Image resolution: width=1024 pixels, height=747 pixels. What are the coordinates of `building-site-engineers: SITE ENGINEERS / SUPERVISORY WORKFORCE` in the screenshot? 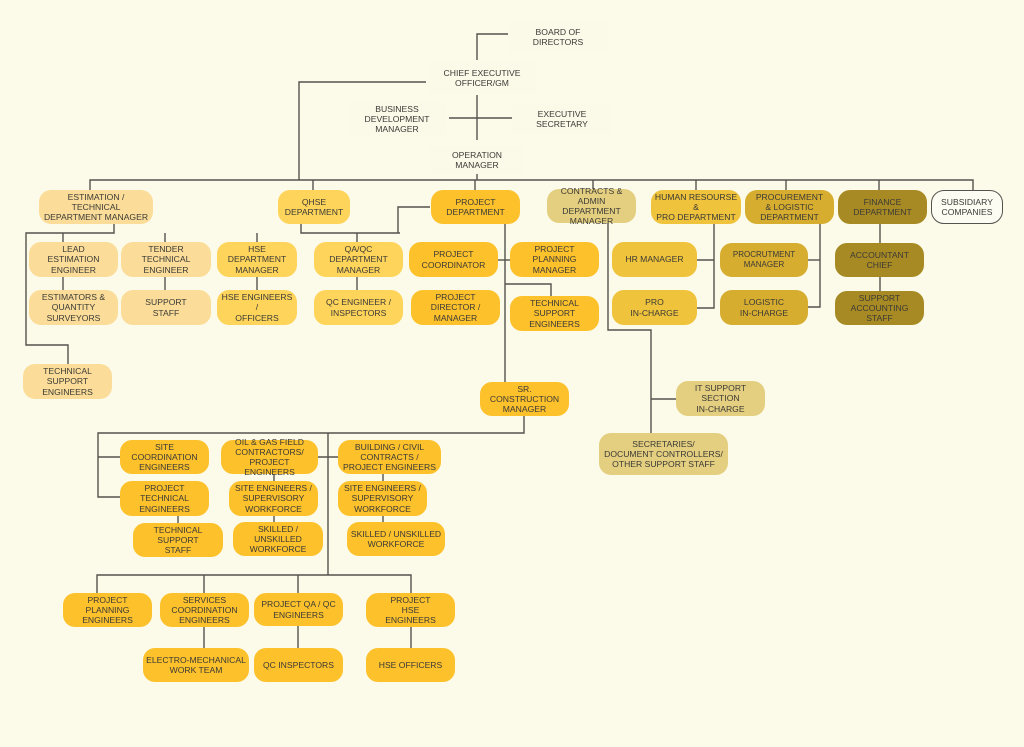 It's located at (382, 498).